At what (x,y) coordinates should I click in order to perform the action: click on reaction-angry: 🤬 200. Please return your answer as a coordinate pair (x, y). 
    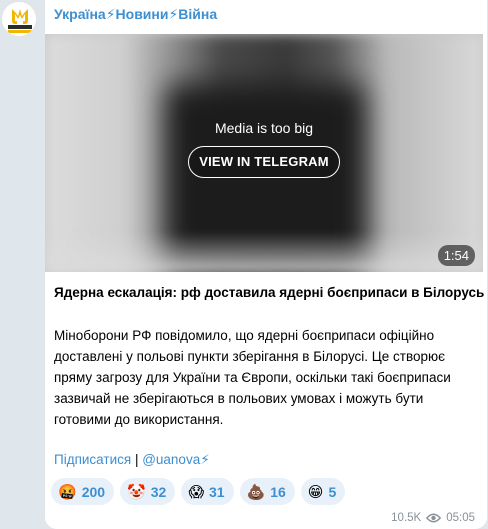
    Looking at the image, I should click on (83, 491).